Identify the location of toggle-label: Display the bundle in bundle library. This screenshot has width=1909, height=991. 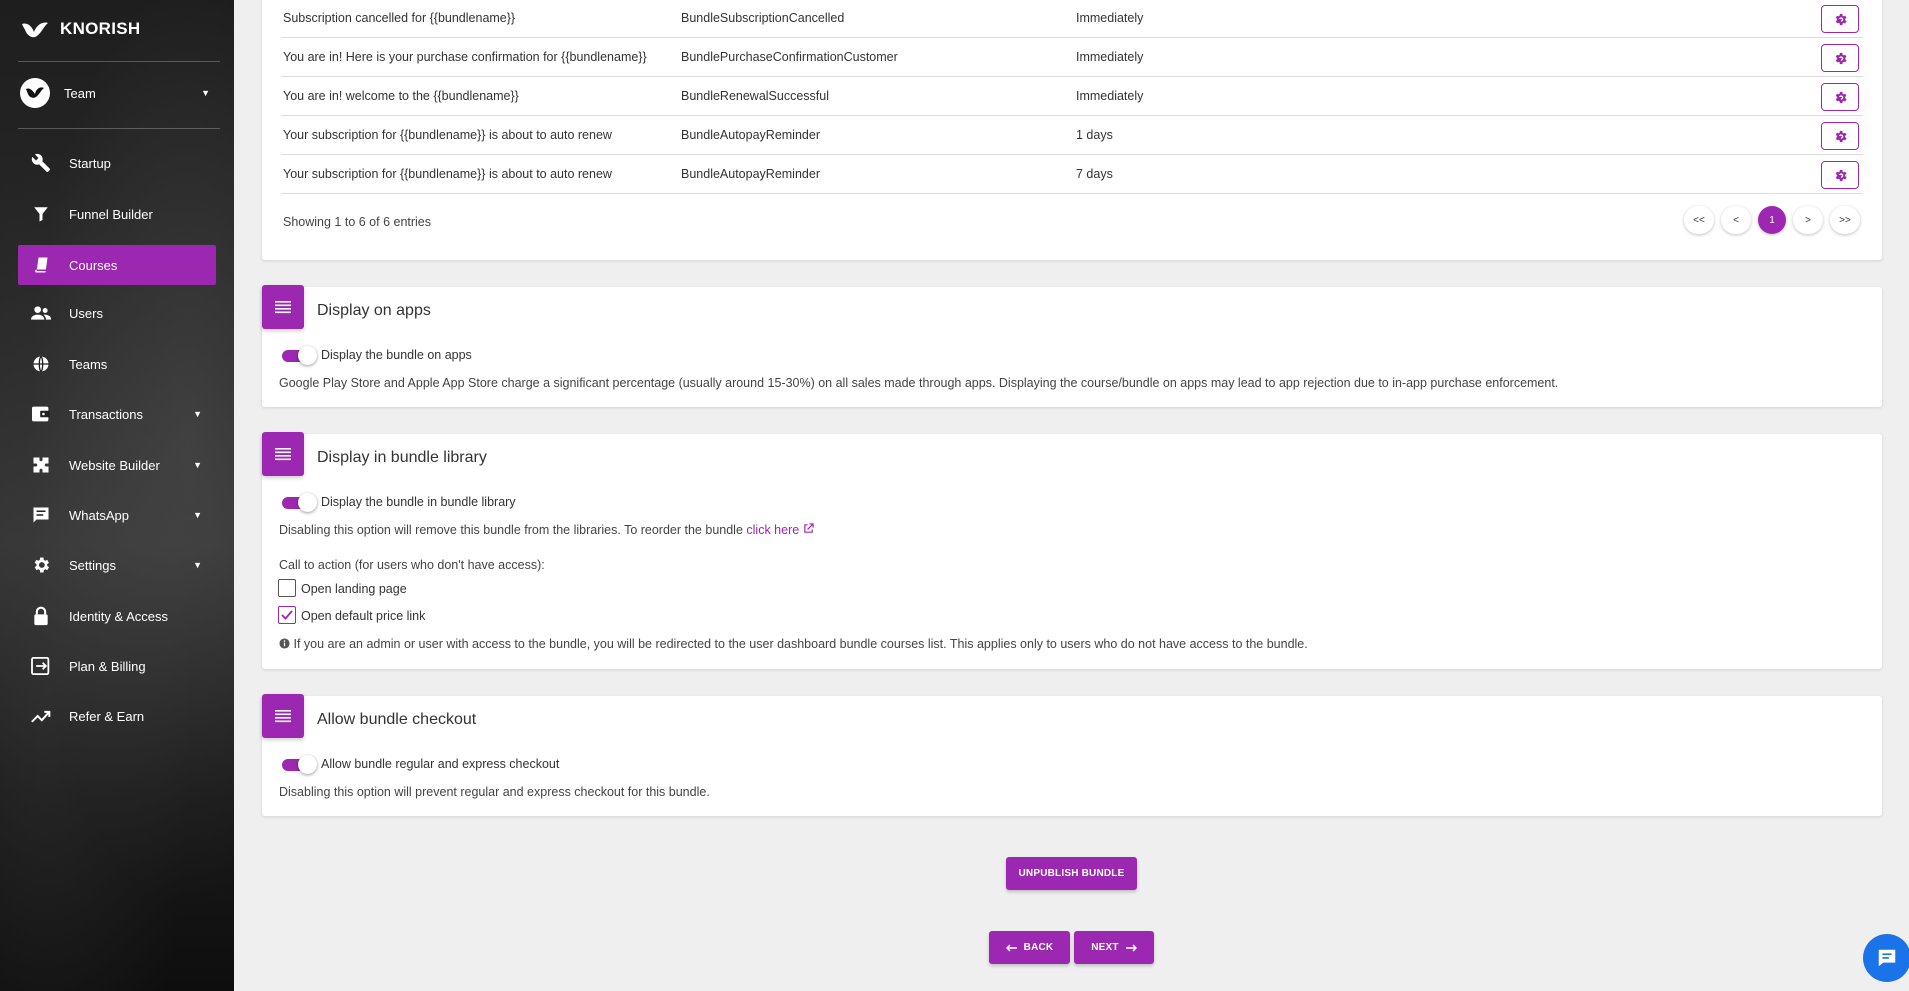
(418, 502).